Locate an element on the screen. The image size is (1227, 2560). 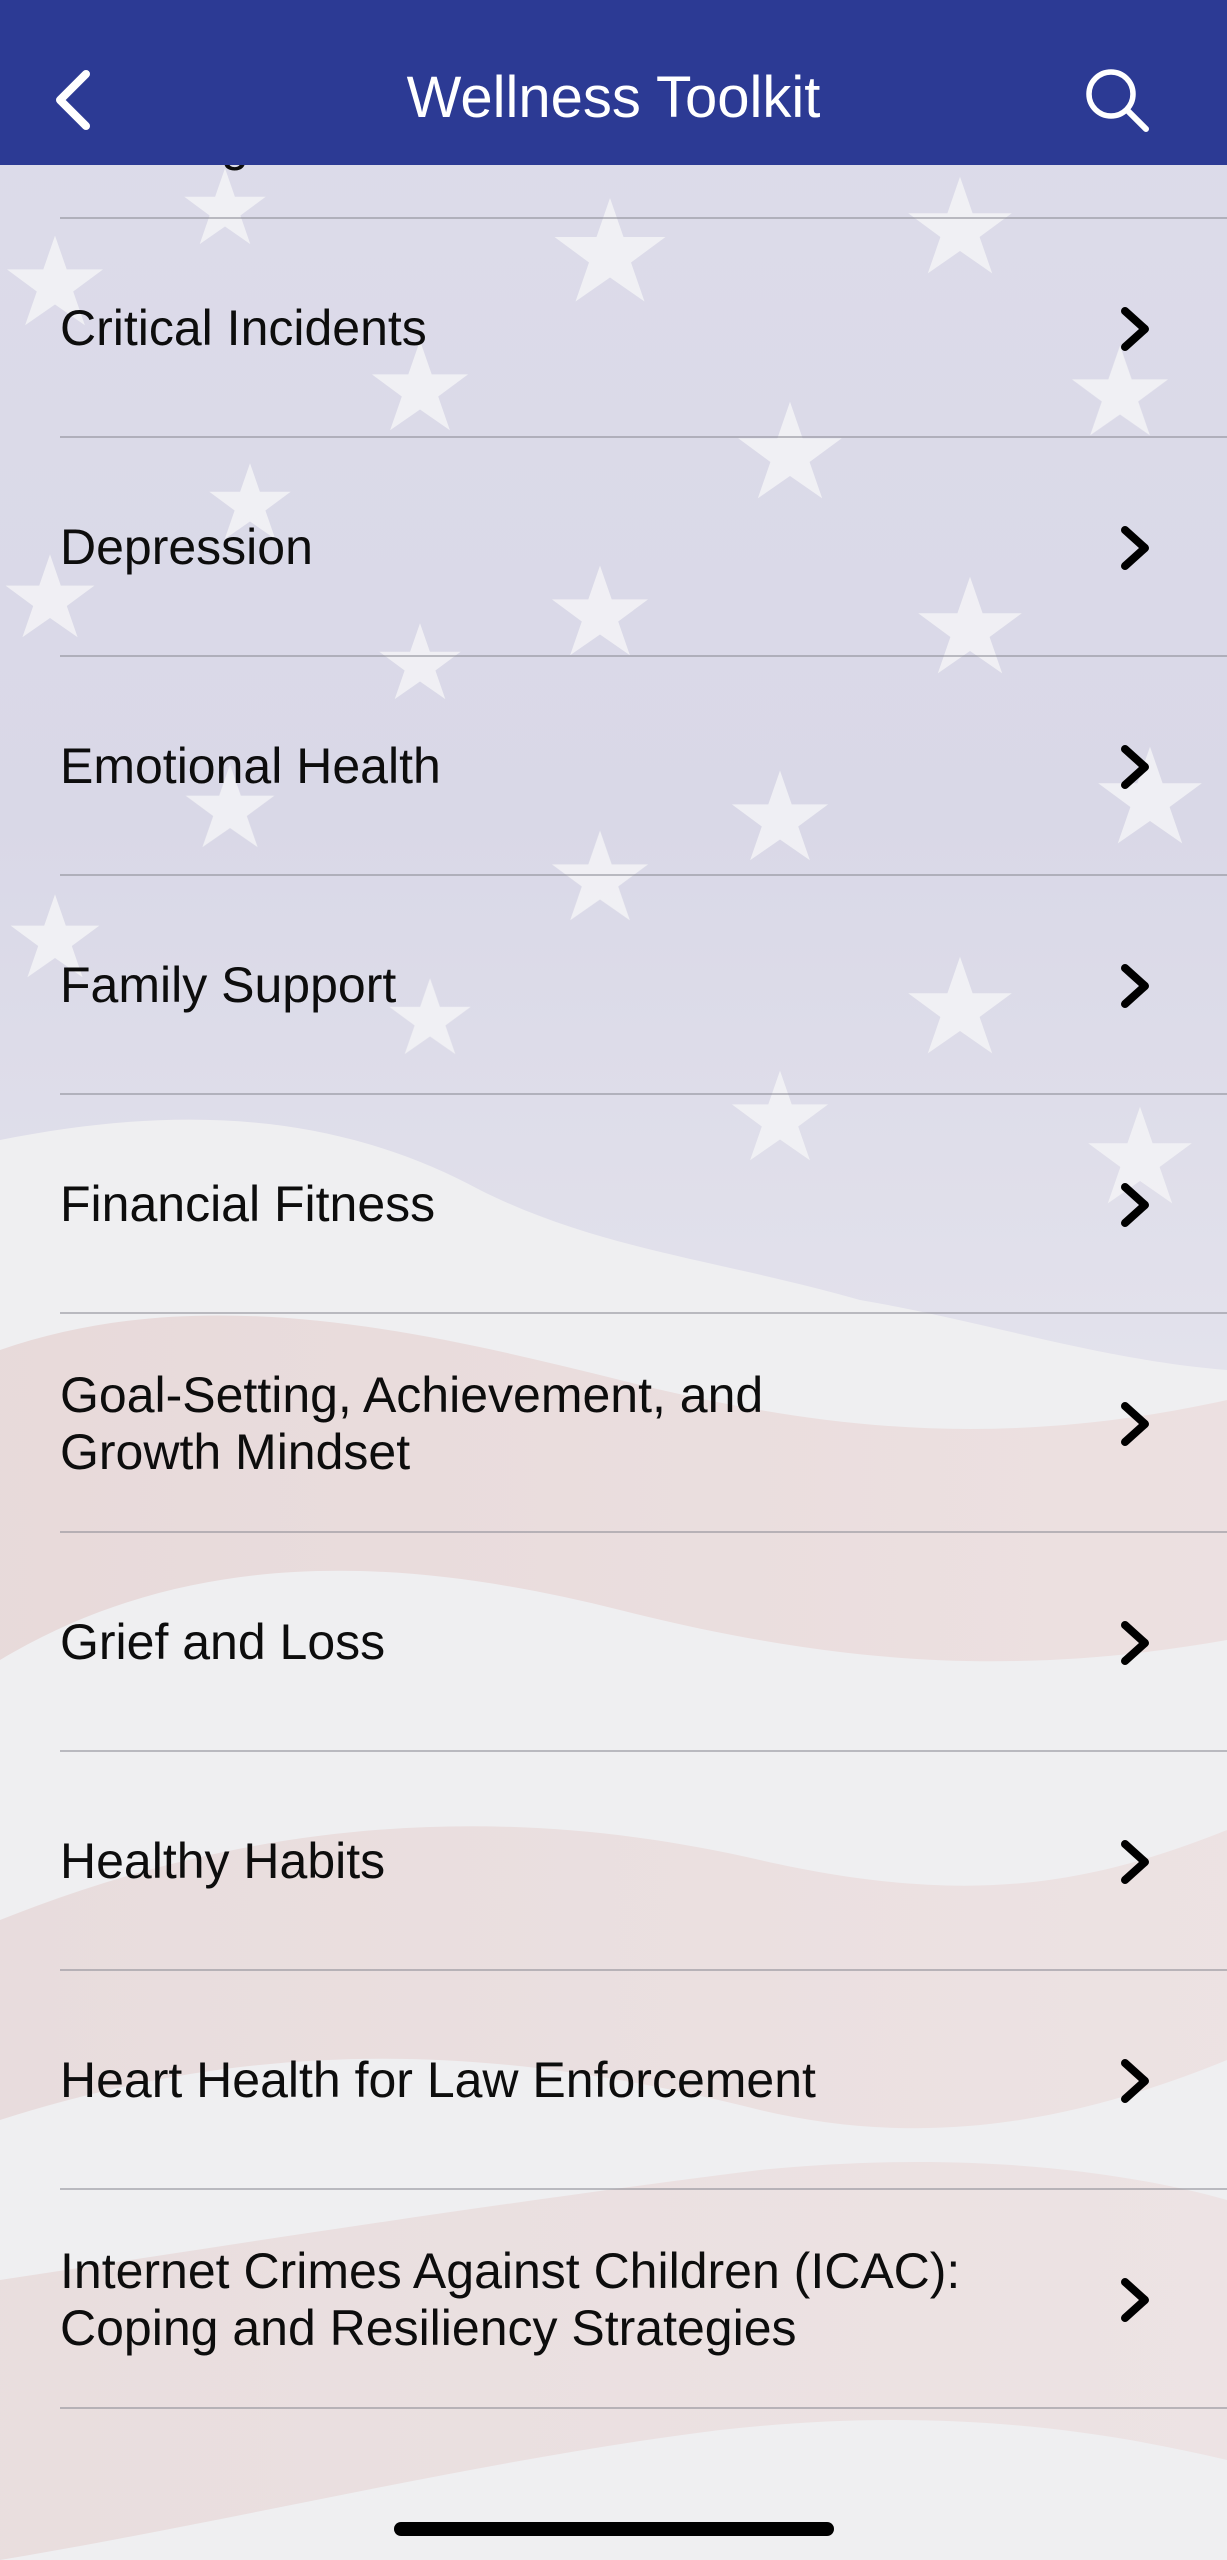
list-item-label: Emotional Health is located at coordinates (250, 766).